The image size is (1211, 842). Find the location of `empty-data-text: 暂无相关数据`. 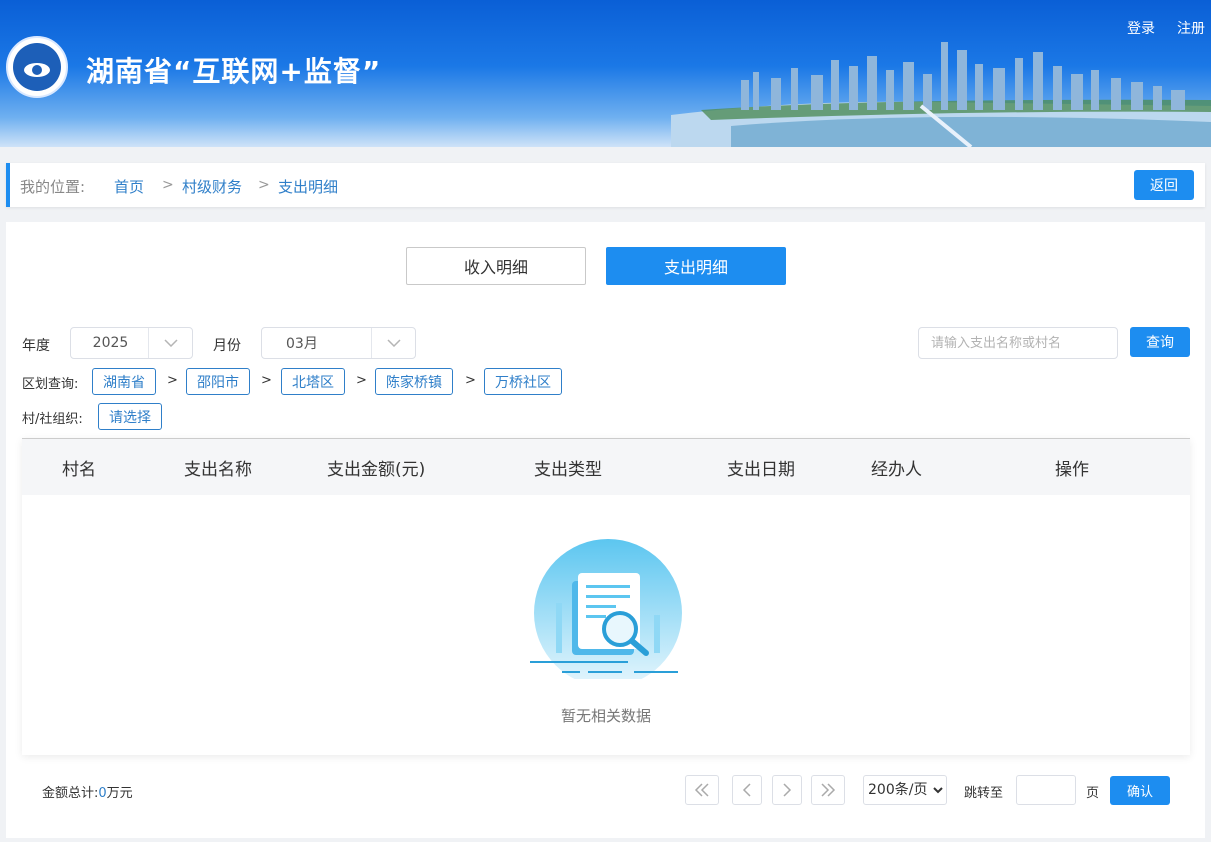

empty-data-text: 暂无相关数据 is located at coordinates (605, 716).